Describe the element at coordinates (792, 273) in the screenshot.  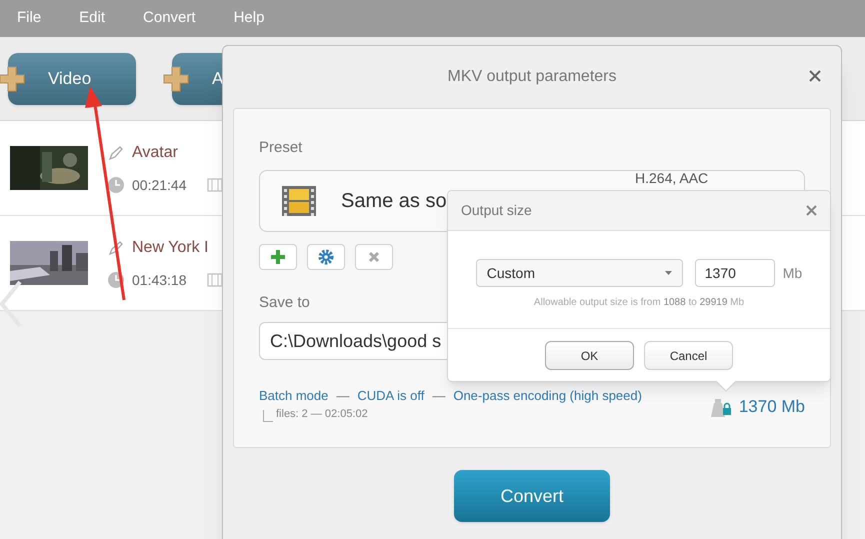
I see `unit-label: Mb` at that location.